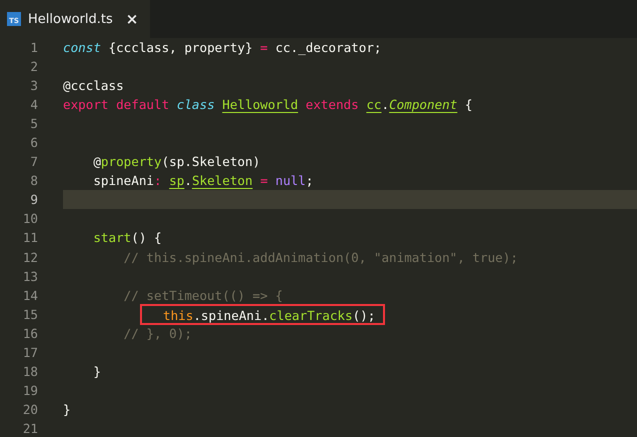 This screenshot has width=637, height=437. Describe the element at coordinates (30, 391) in the screenshot. I see `line-number: 19` at that location.